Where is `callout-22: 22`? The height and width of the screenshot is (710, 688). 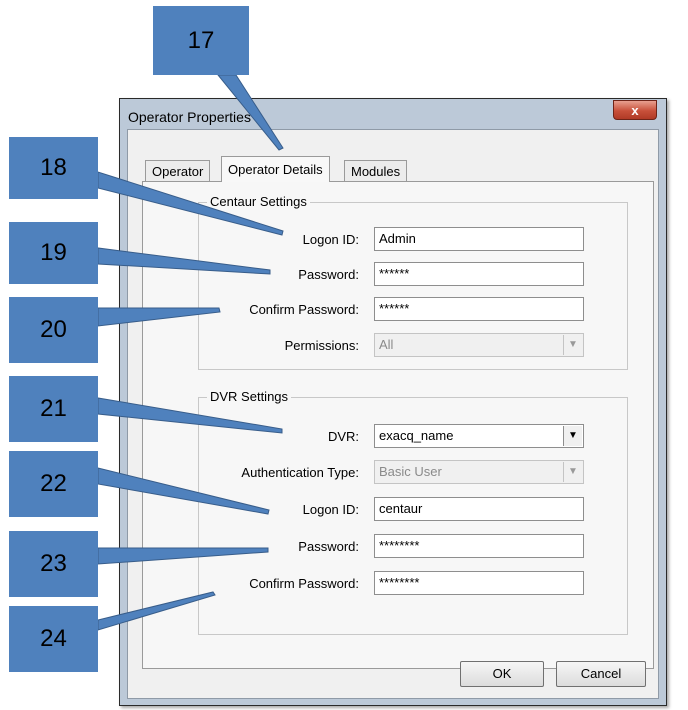 callout-22: 22 is located at coordinates (53, 484).